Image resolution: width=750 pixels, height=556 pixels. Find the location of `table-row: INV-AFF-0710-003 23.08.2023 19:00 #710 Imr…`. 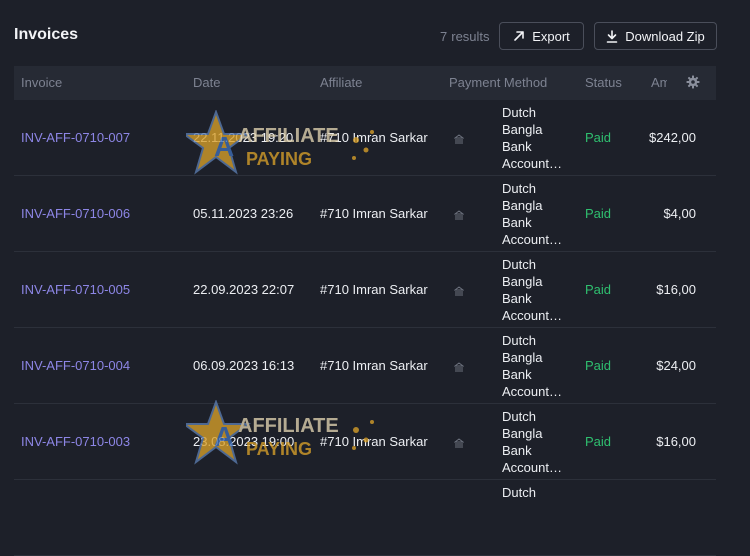

table-row: INV-AFF-0710-003 23.08.2023 19:00 #710 Imr… is located at coordinates (365, 442).